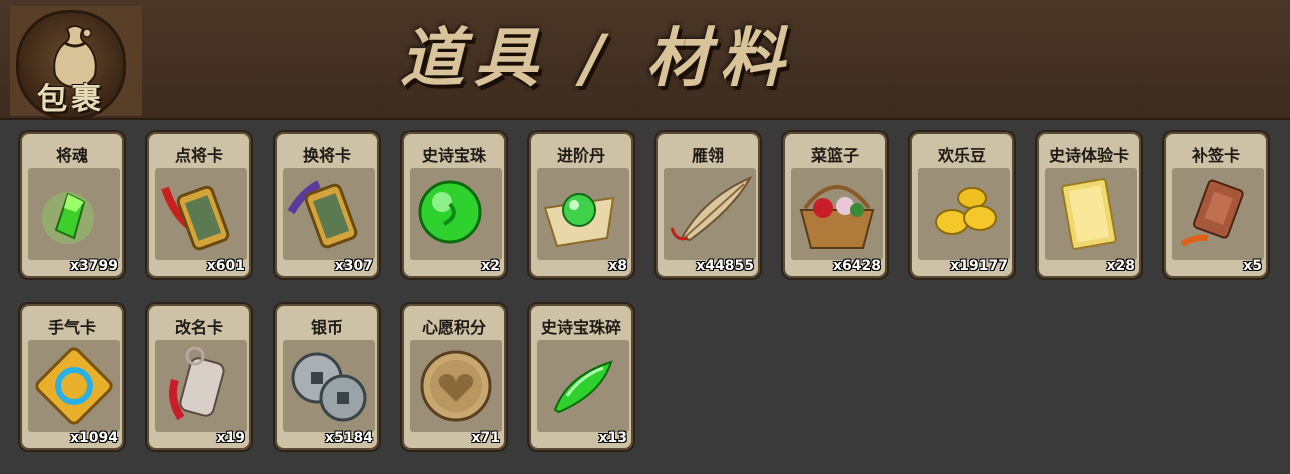 The image size is (1290, 474). Describe the element at coordinates (74, 214) in the screenshot. I see `green-crystal-icon` at that location.